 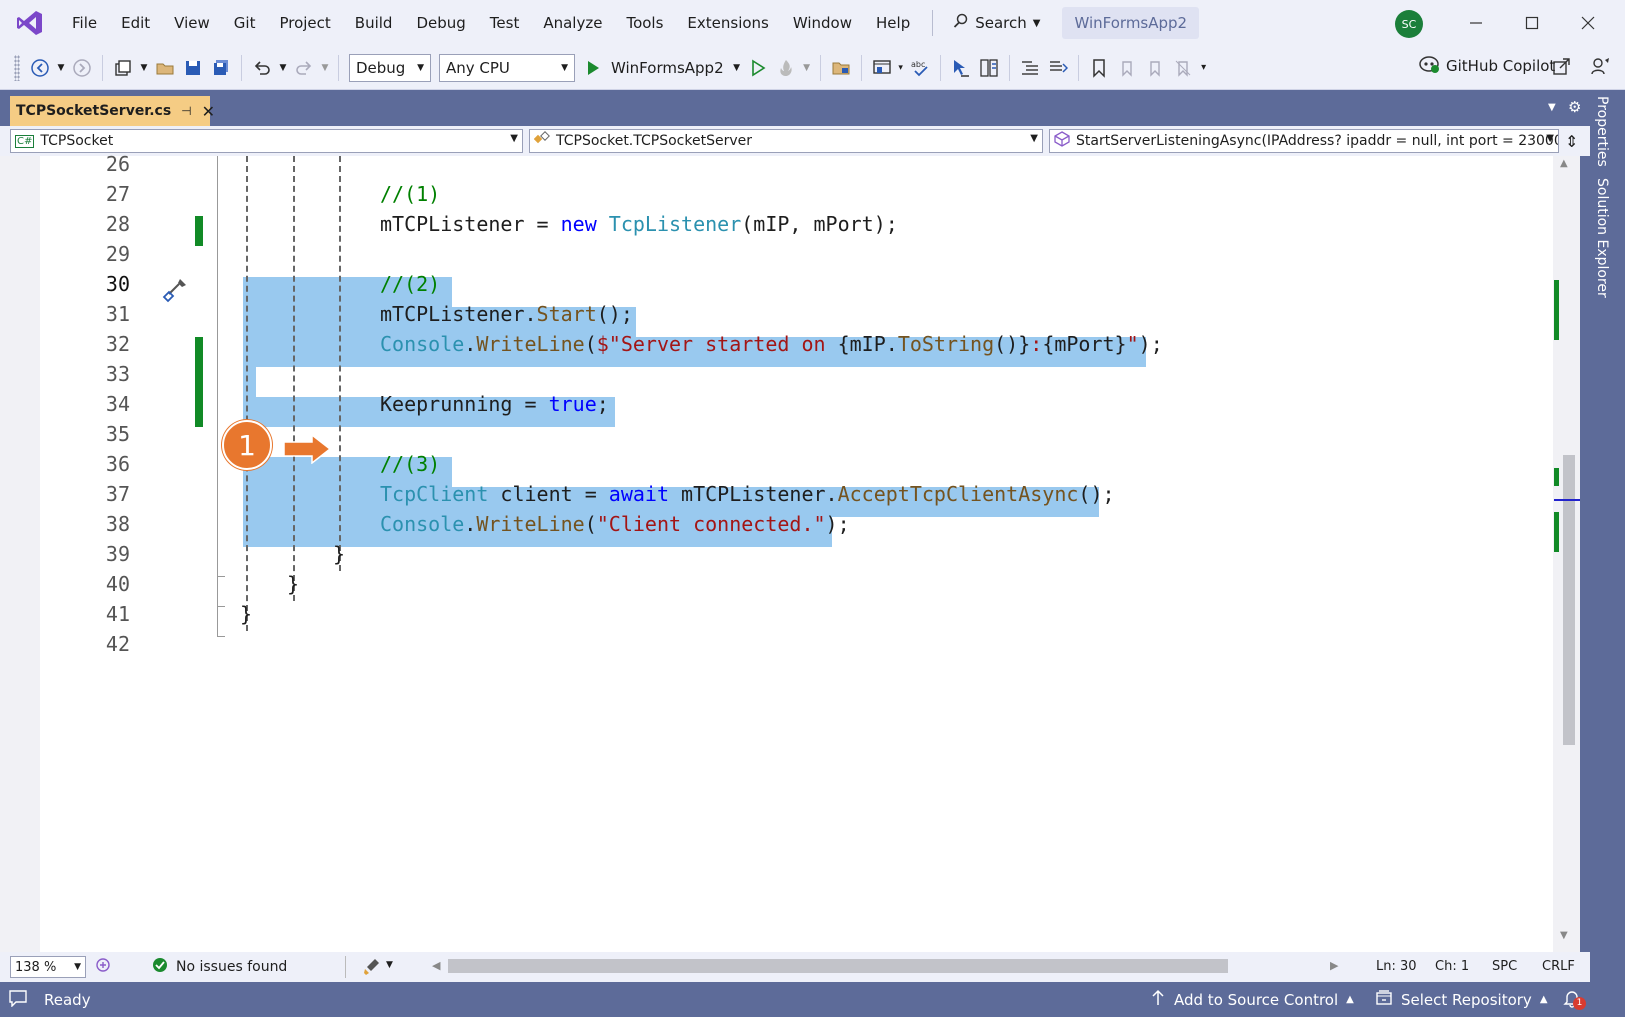 I want to click on save-icon, so click(x=193, y=68).